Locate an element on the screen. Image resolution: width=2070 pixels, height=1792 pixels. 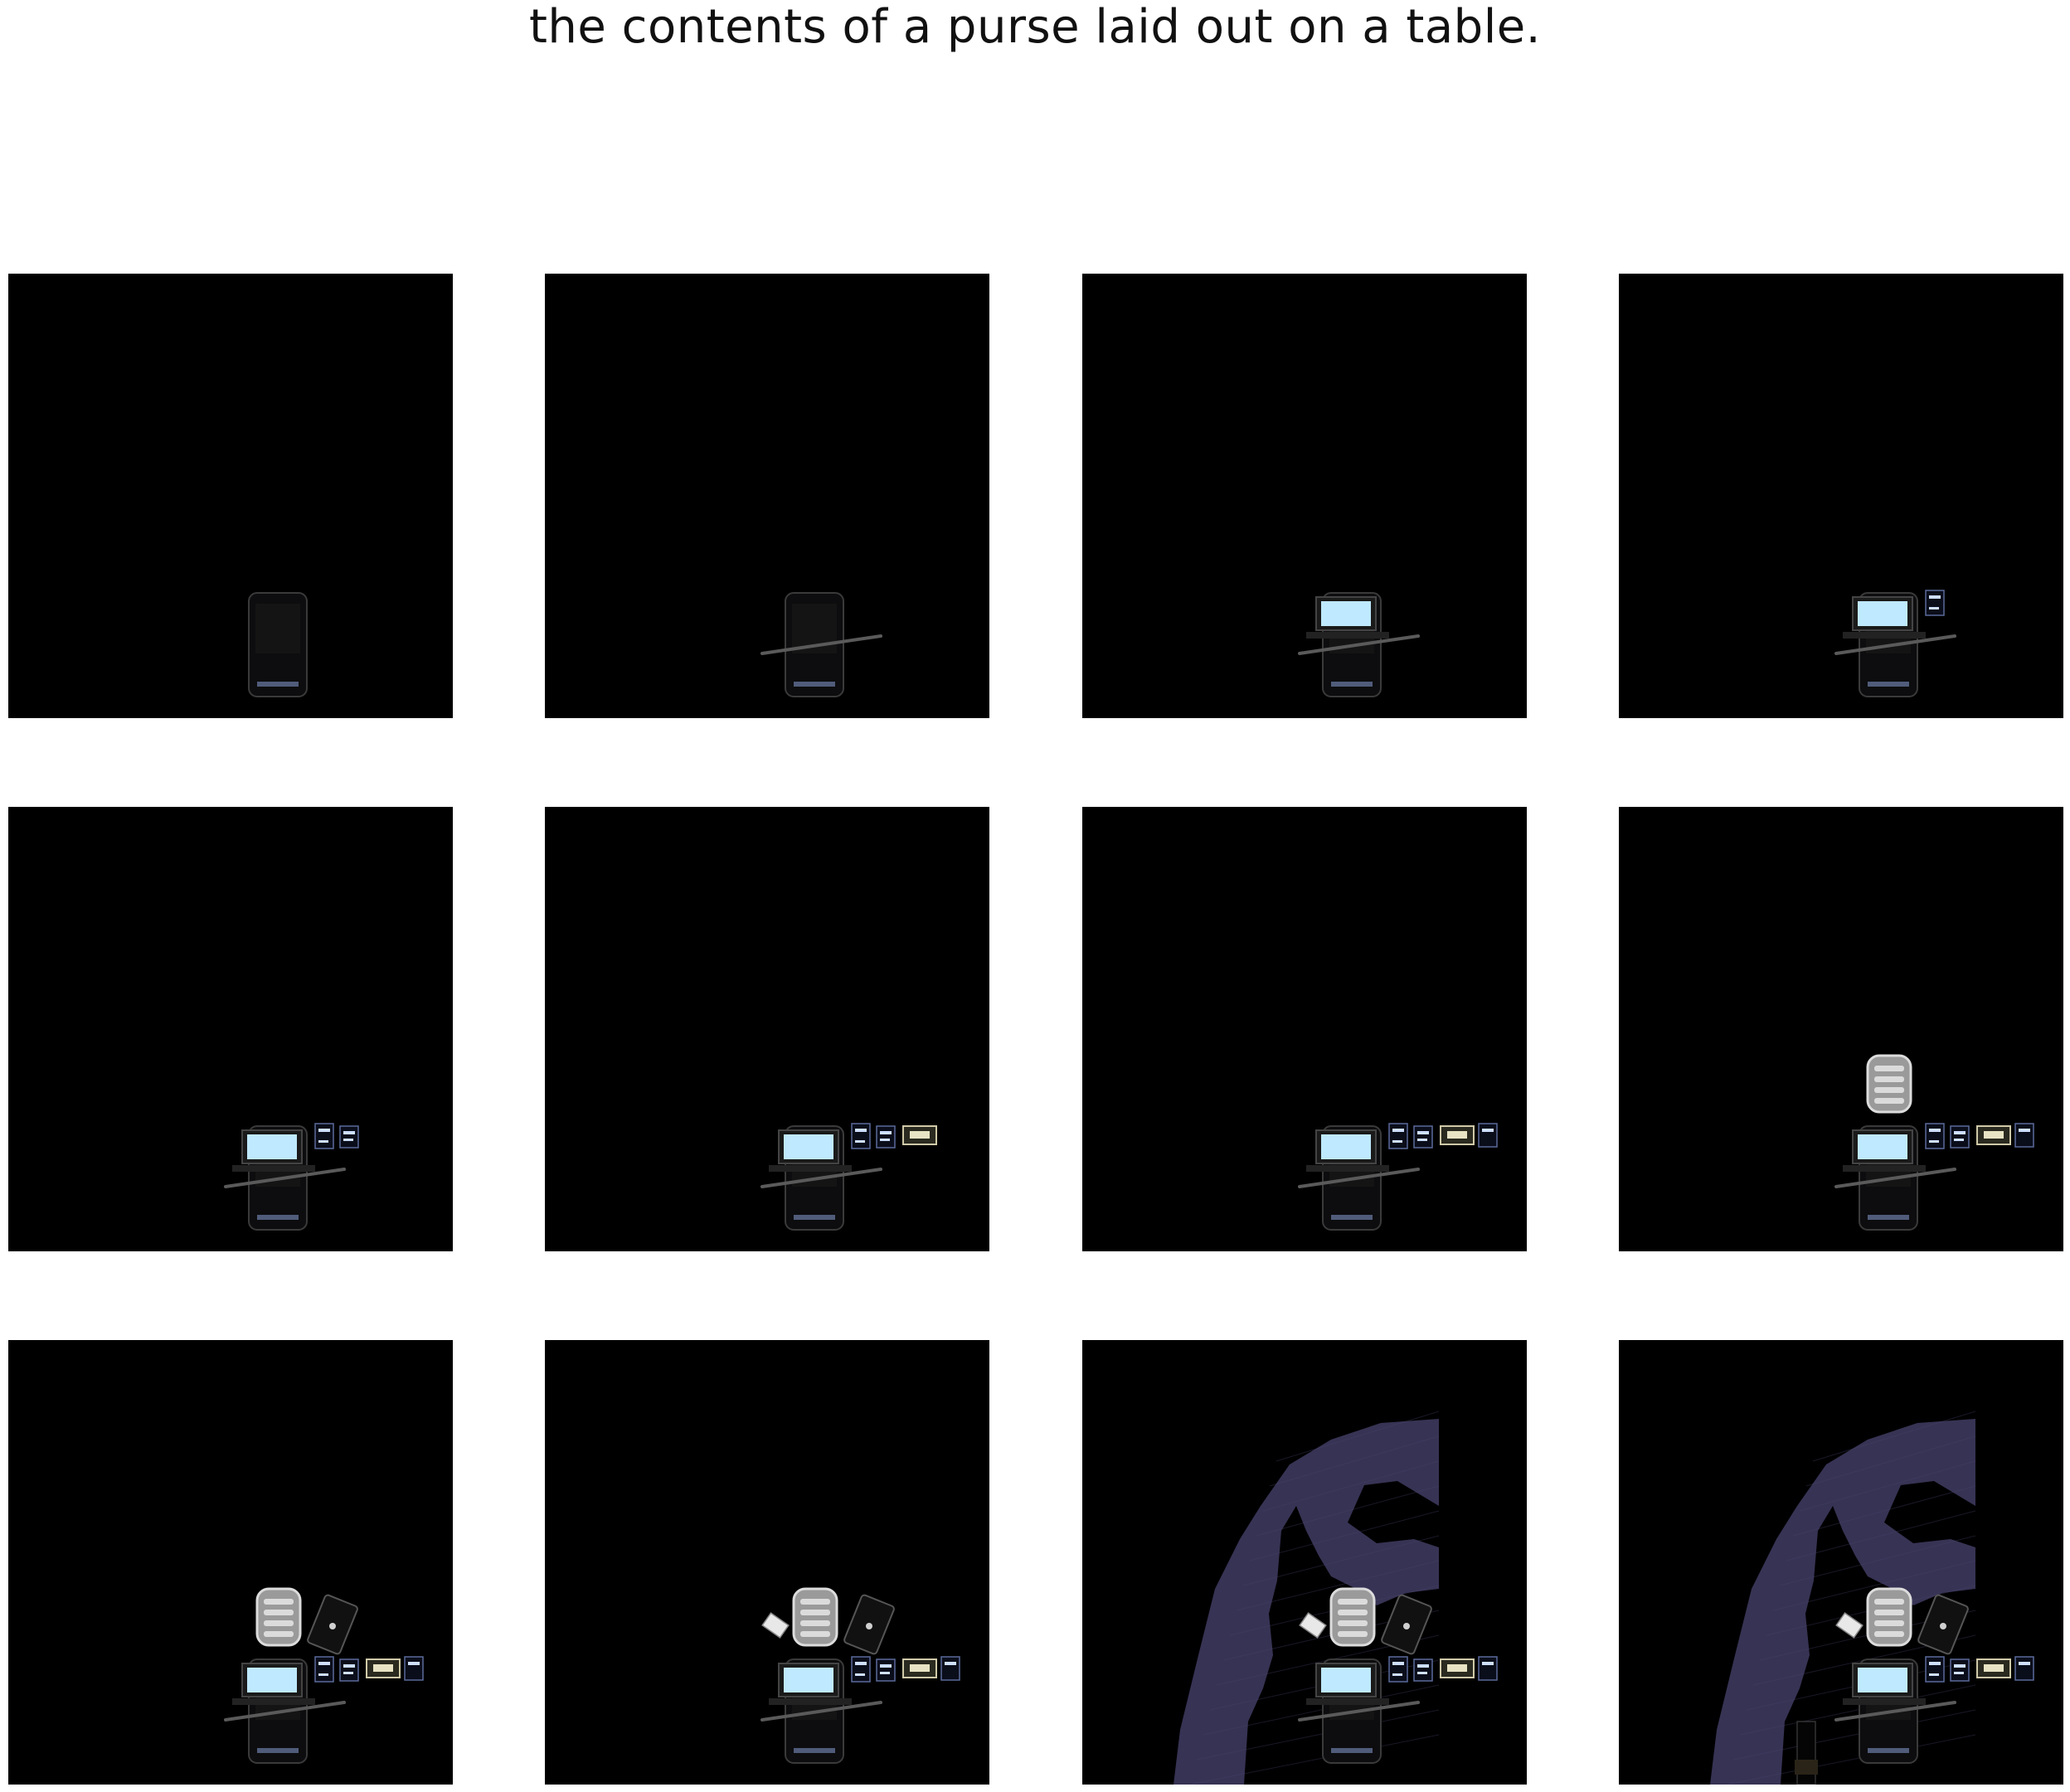
bottle-object is located at coordinates (1807, 1753).